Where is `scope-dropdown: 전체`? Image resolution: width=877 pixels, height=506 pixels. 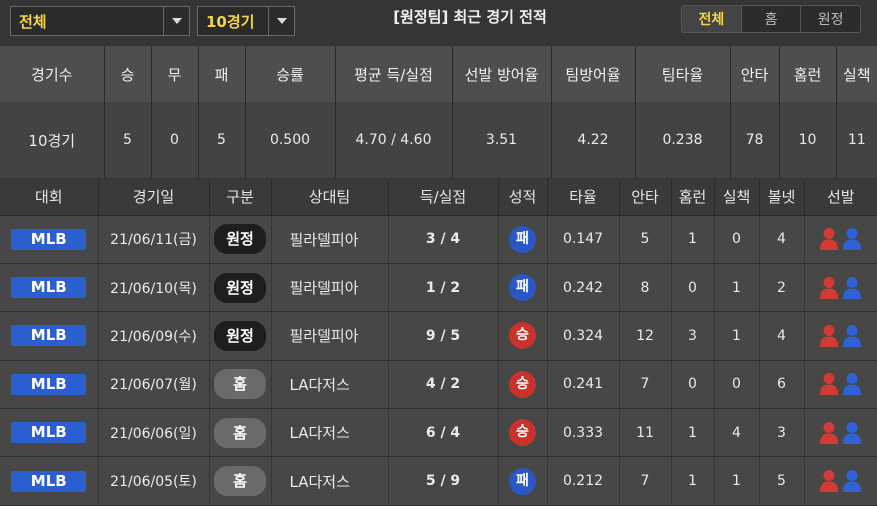 scope-dropdown: 전체 is located at coordinates (100, 21).